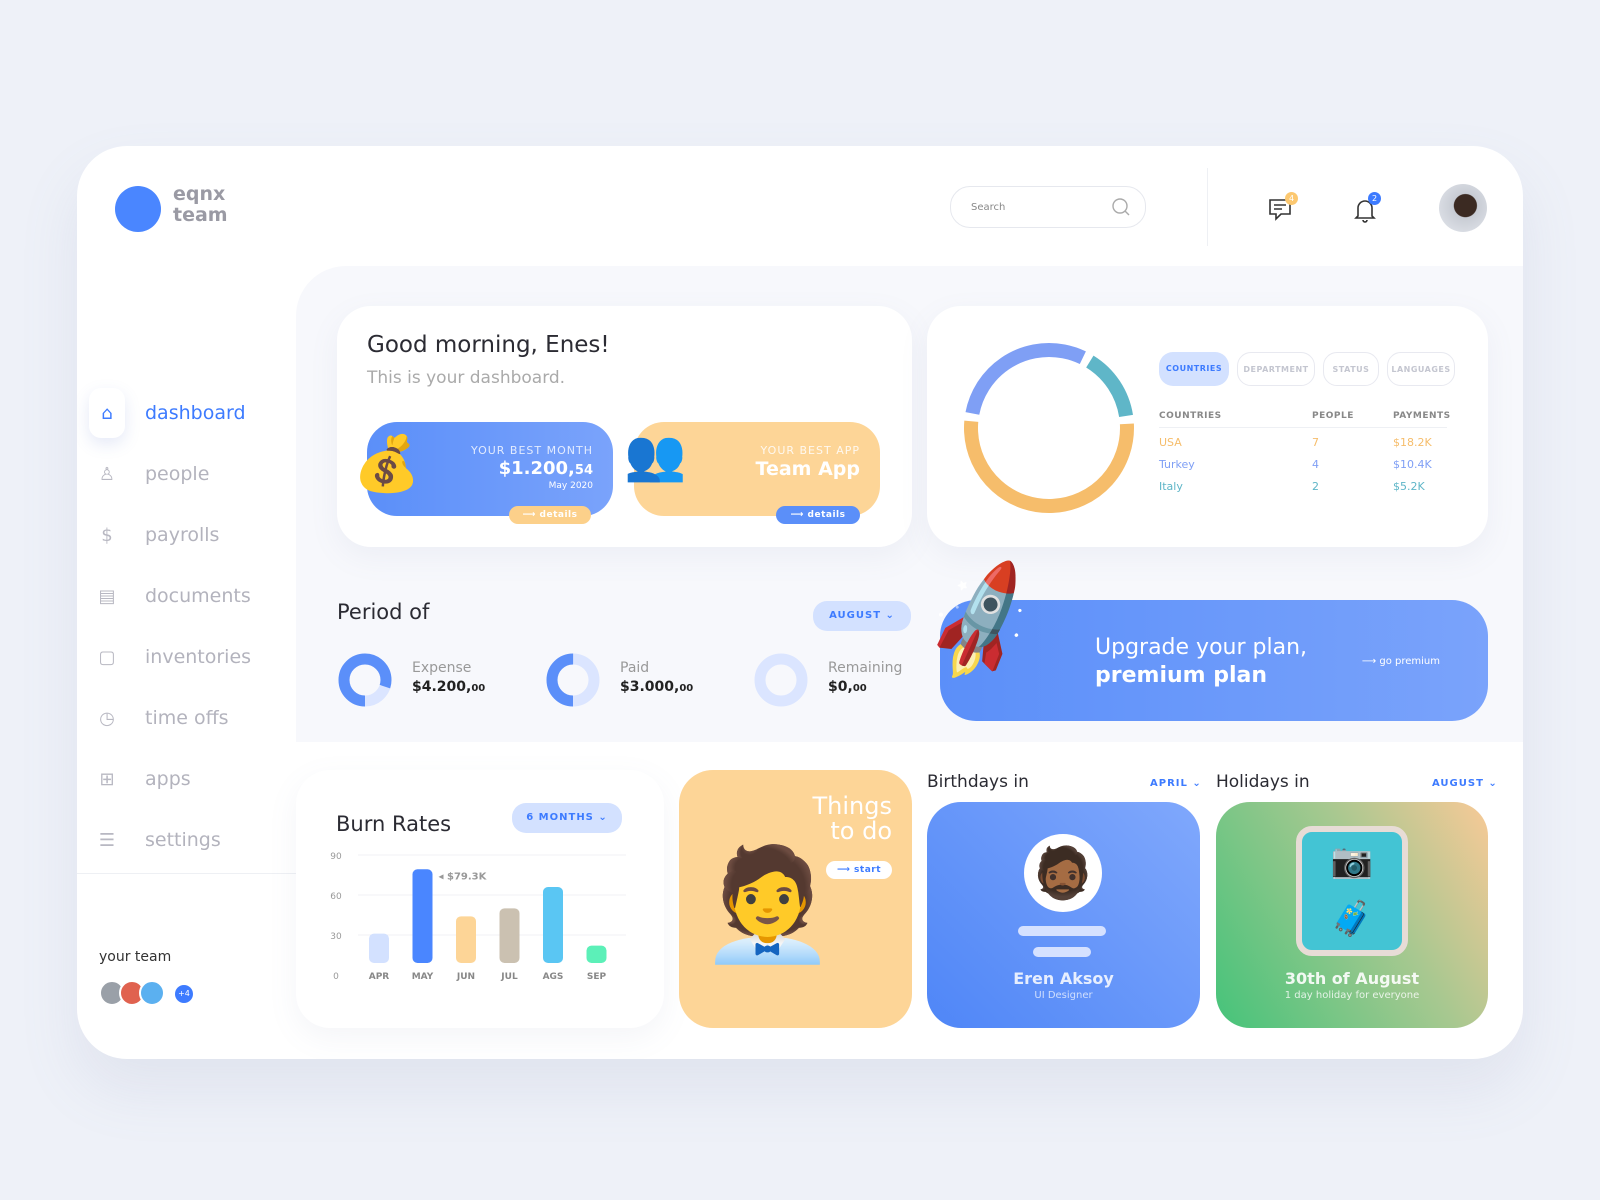 Image resolution: width=1600 pixels, height=1200 pixels. What do you see at coordinates (1263, 782) in the screenshot?
I see `holidays-title: Holidays in` at bounding box center [1263, 782].